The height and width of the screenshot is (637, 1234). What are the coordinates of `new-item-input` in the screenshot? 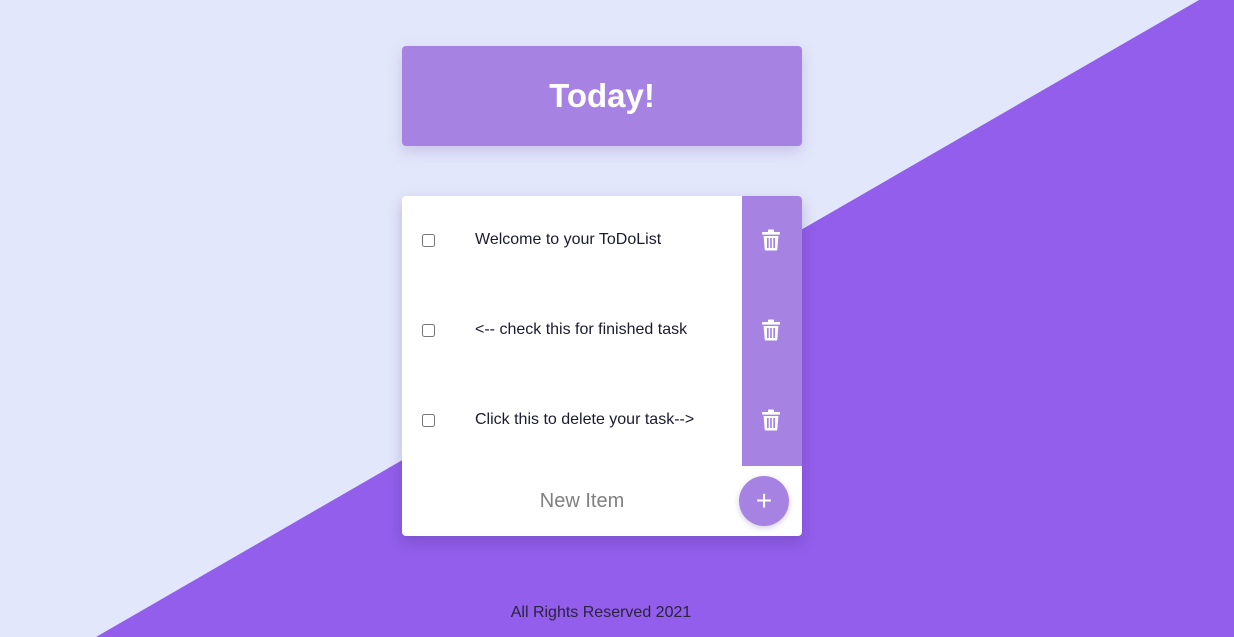 It's located at (582, 501).